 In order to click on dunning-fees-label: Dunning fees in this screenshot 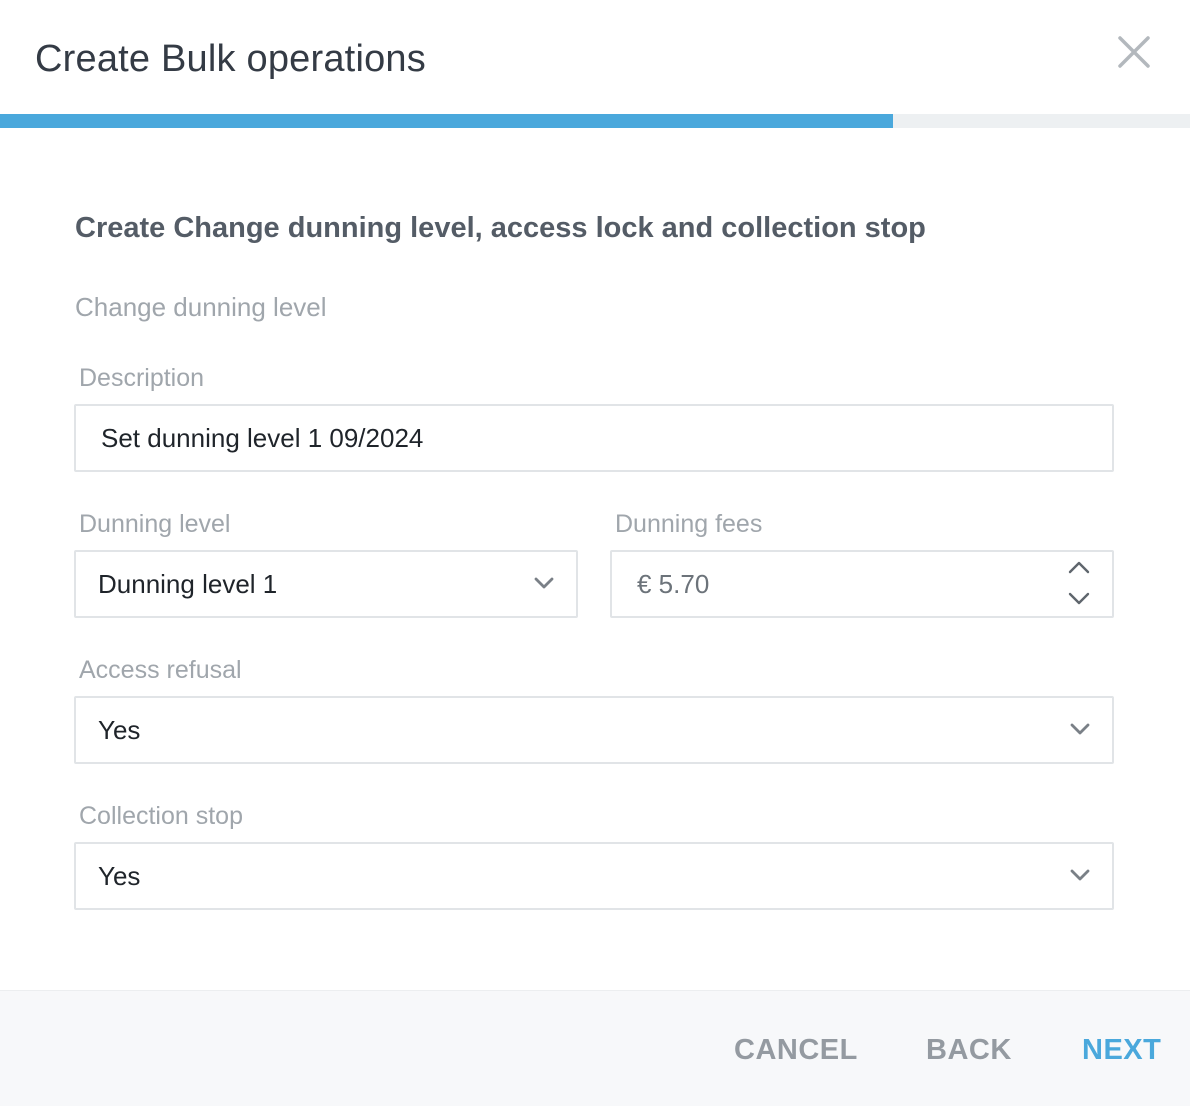, I will do `click(689, 524)`.